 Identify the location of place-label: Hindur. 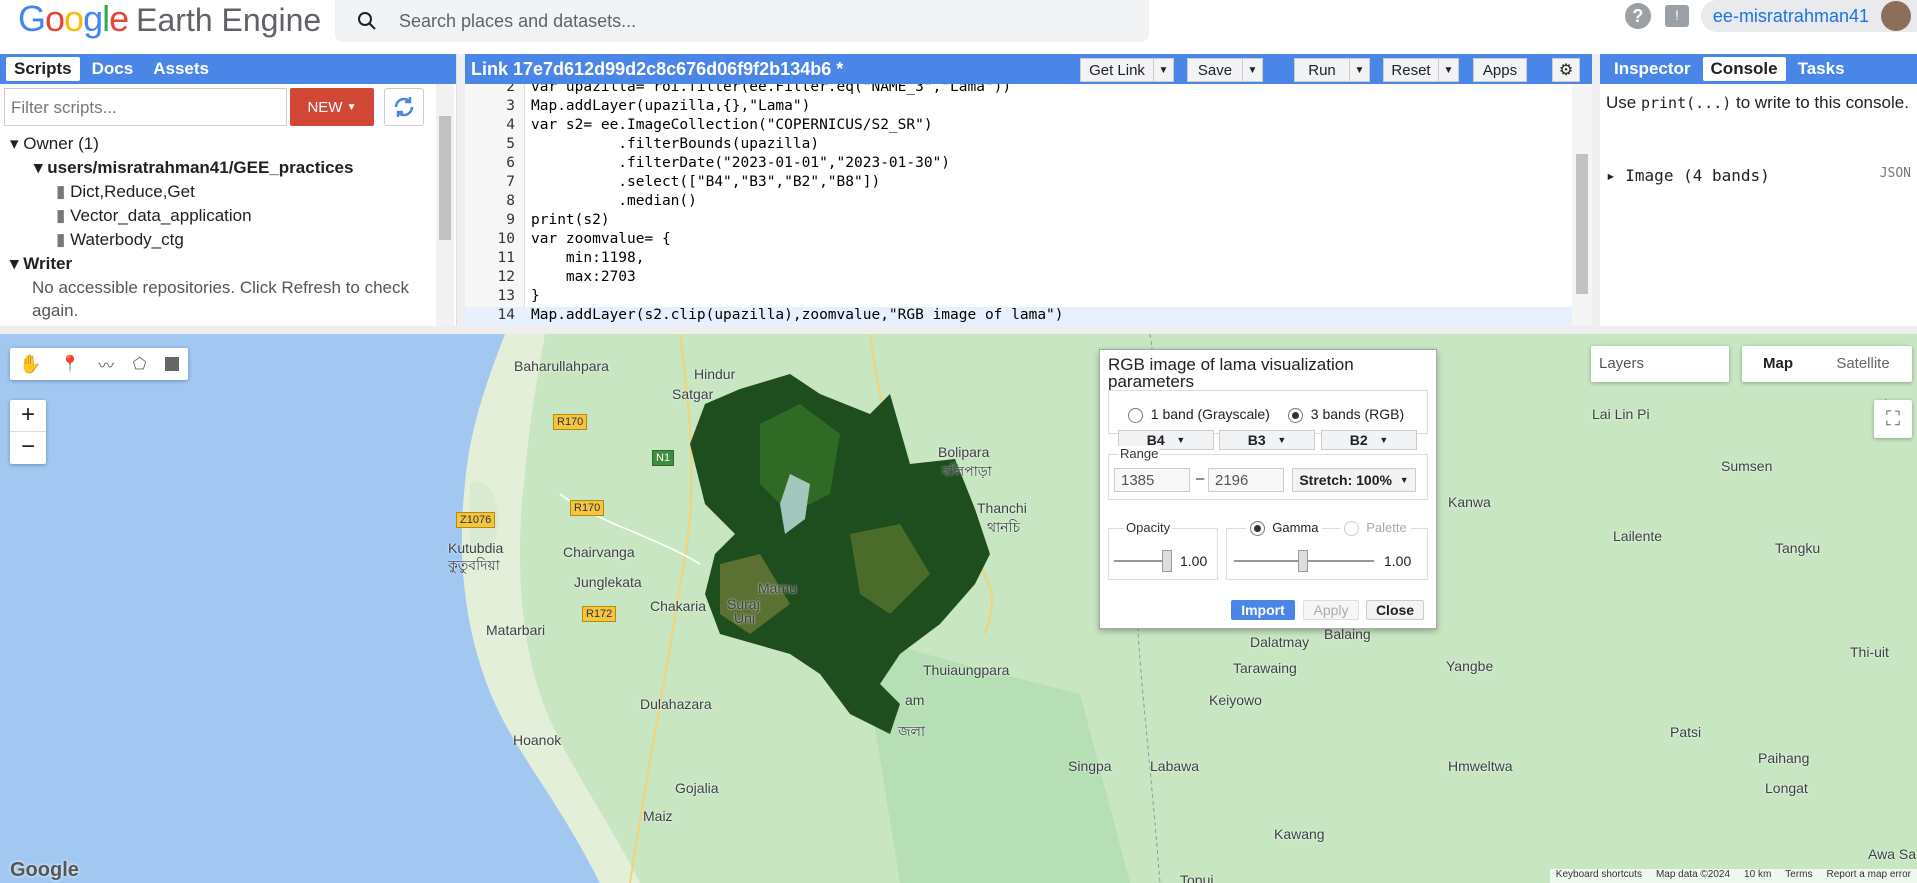
(715, 374).